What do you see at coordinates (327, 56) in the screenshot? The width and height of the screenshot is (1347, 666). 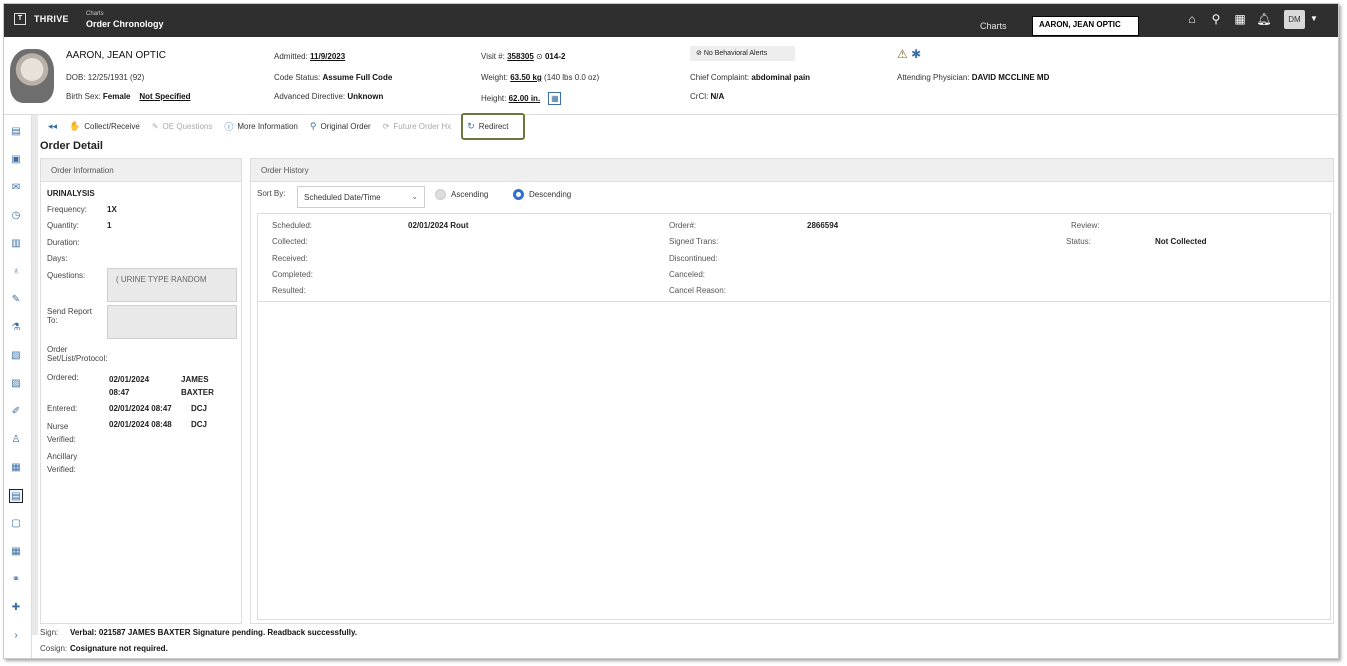 I see `admitted-value: 11/9/2023` at bounding box center [327, 56].